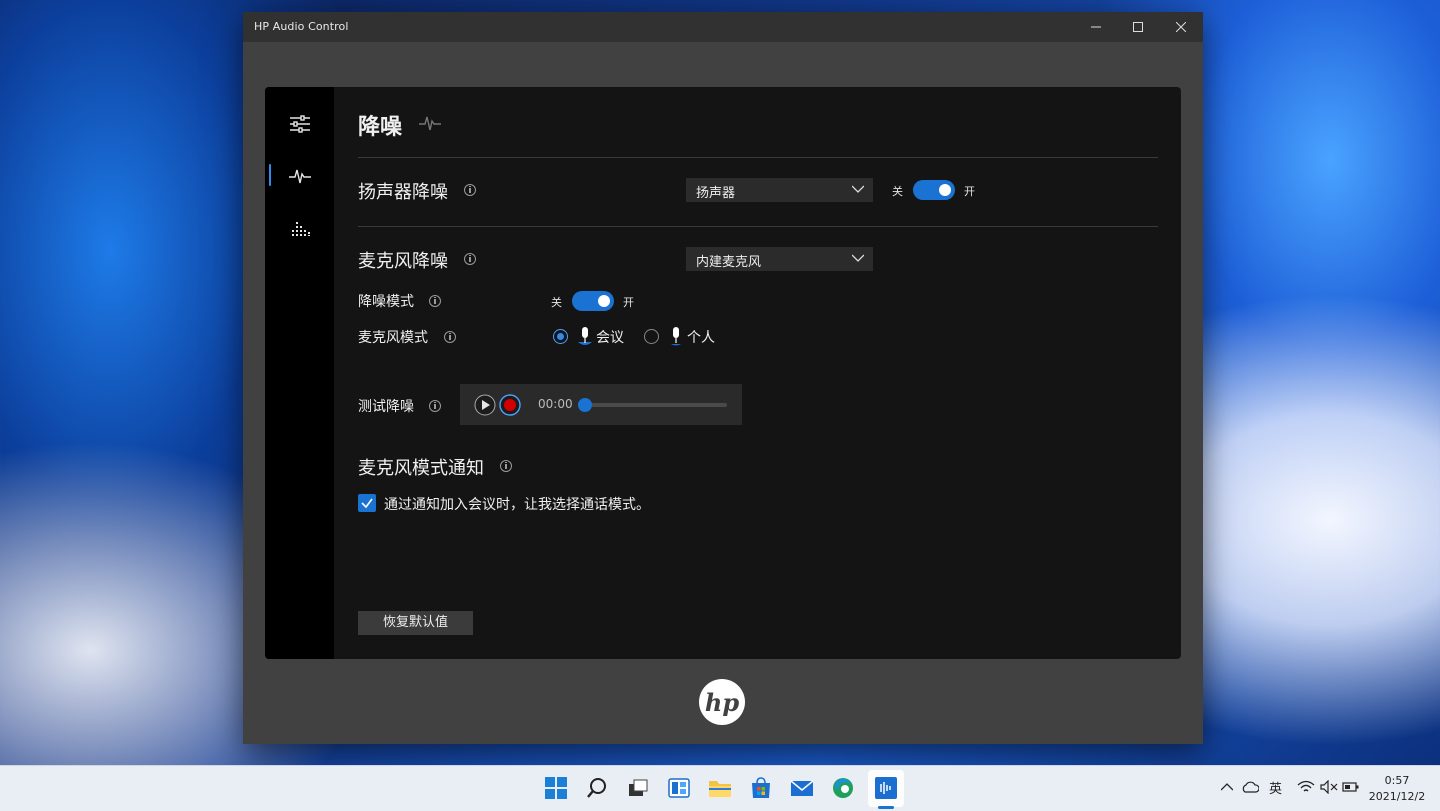 Image resolution: width=1440 pixels, height=811 pixels. What do you see at coordinates (1329, 787) in the screenshot?
I see `volume-muted-icon` at bounding box center [1329, 787].